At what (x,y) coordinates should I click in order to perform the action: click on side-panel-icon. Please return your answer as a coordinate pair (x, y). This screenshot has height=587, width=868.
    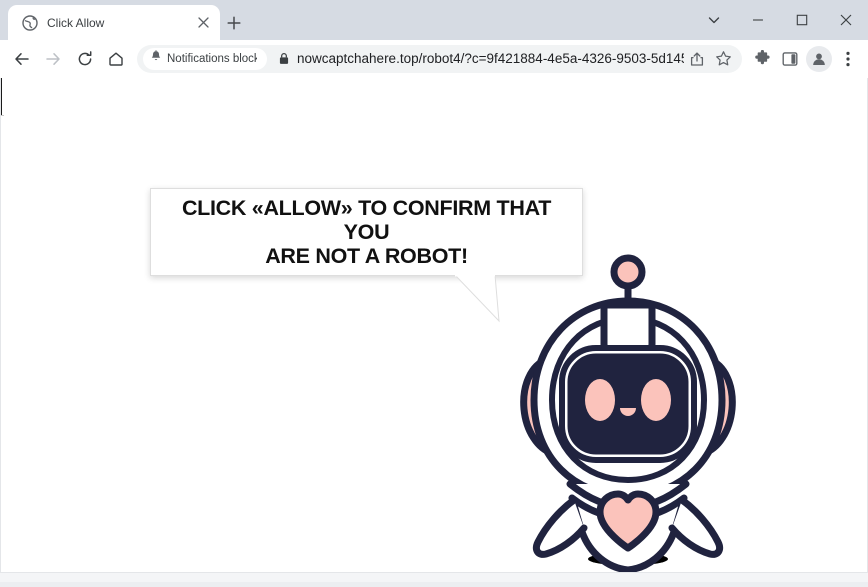
    Looking at the image, I should click on (790, 58).